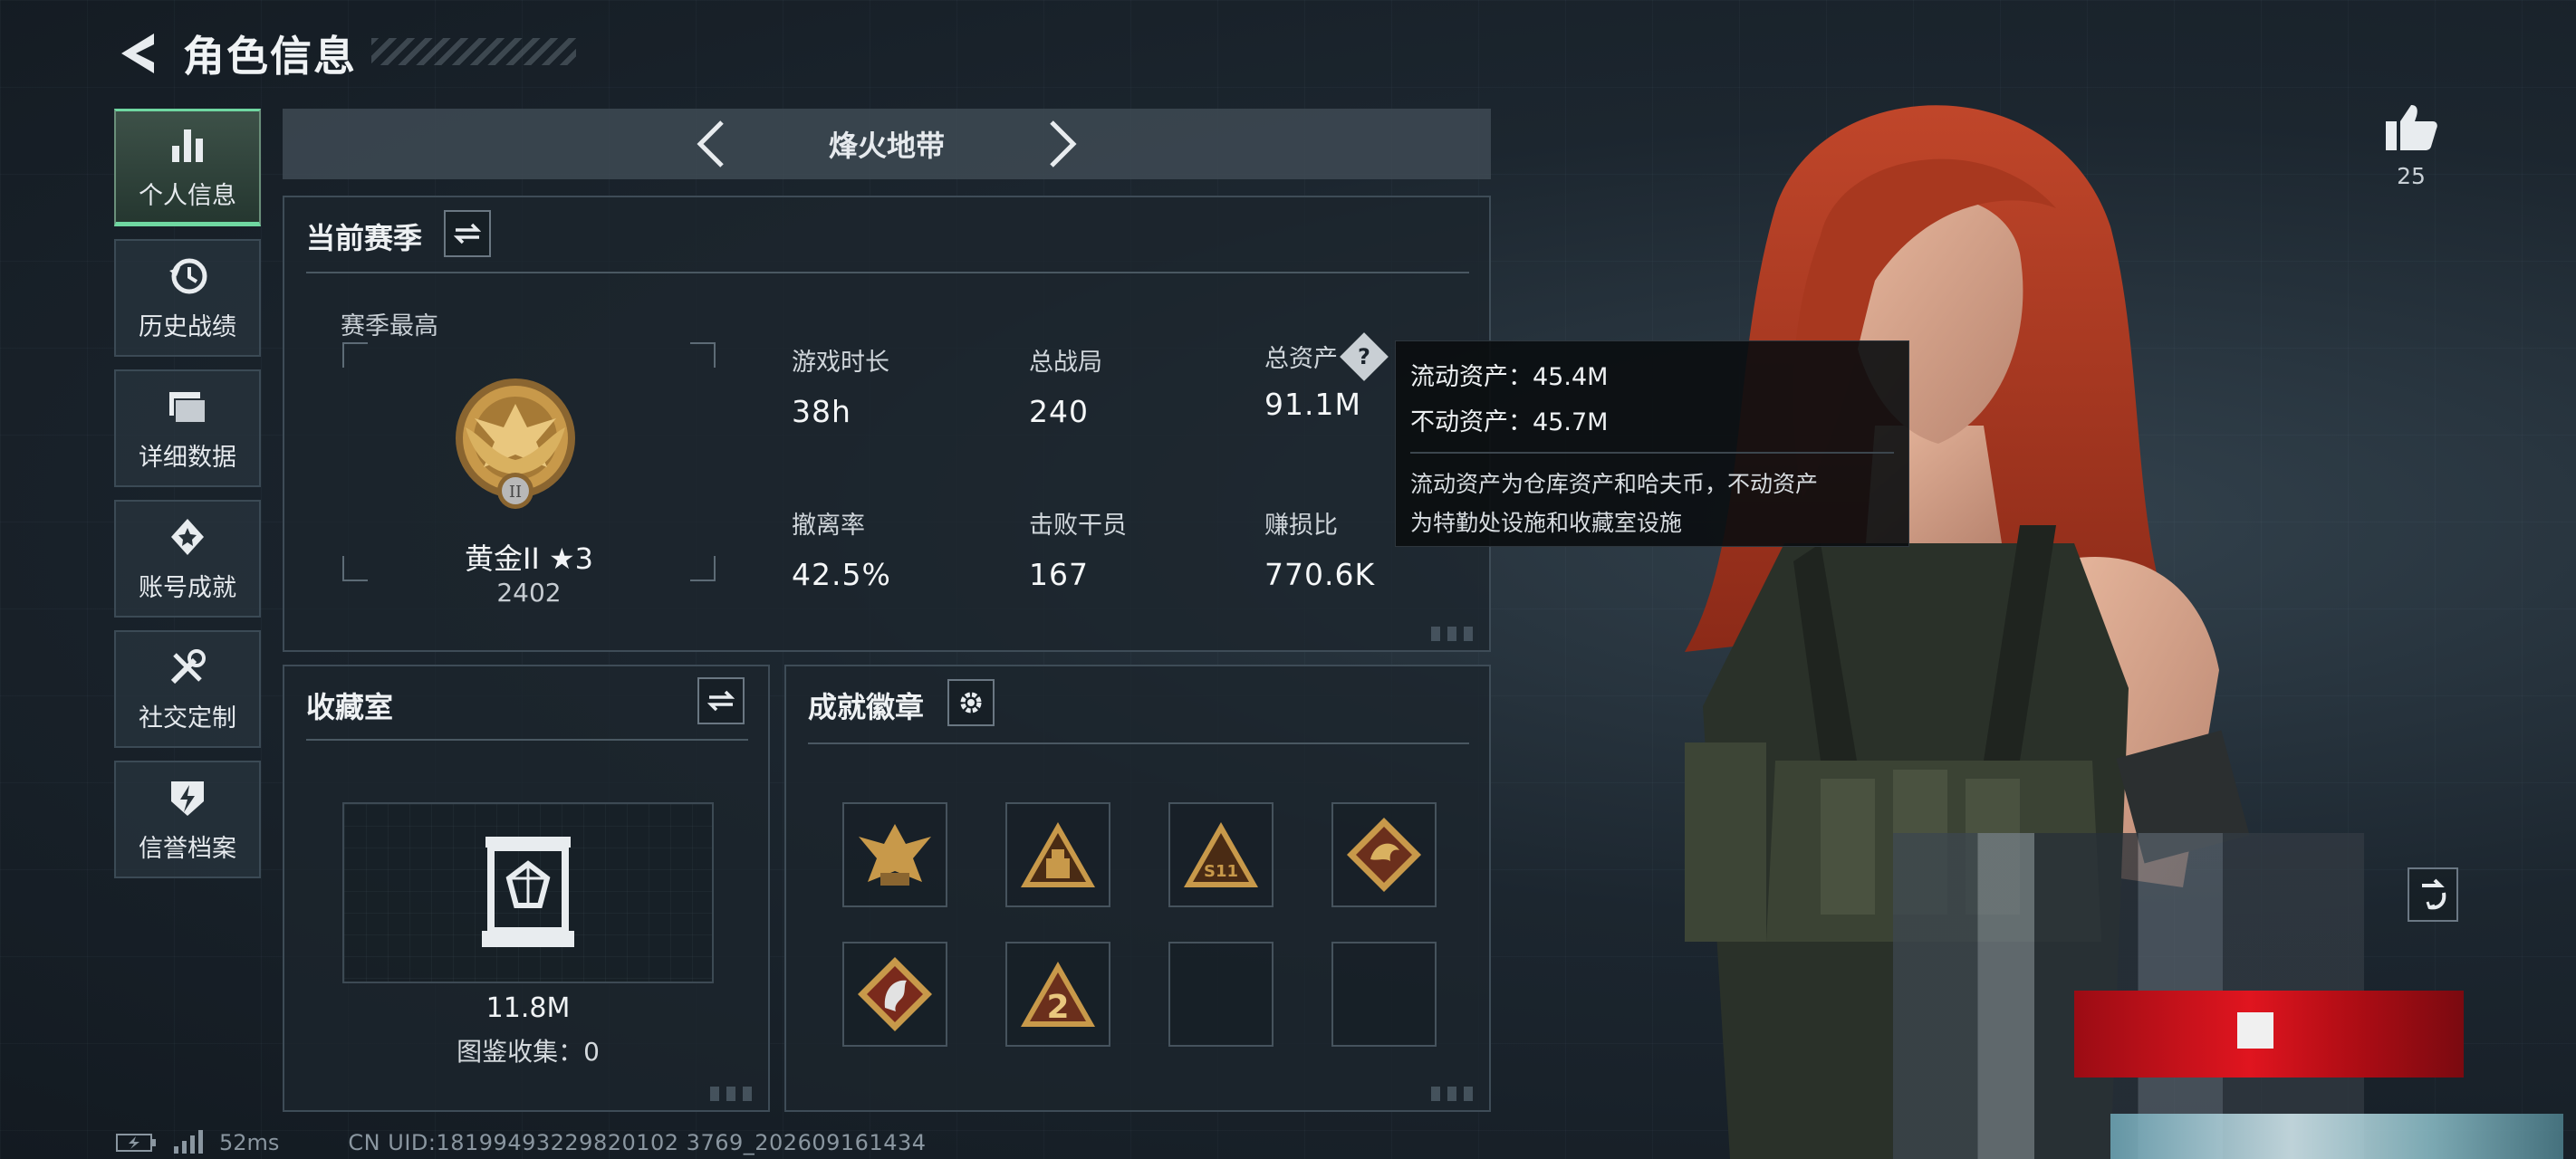  Describe the element at coordinates (1065, 386) in the screenshot. I see `stat-total-matches: 总战局 240` at that location.